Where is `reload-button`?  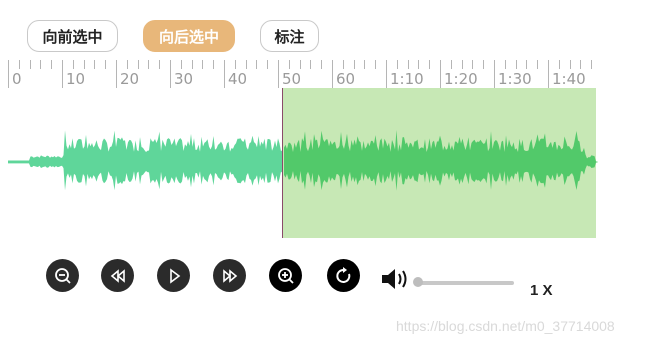
reload-button is located at coordinates (343, 275).